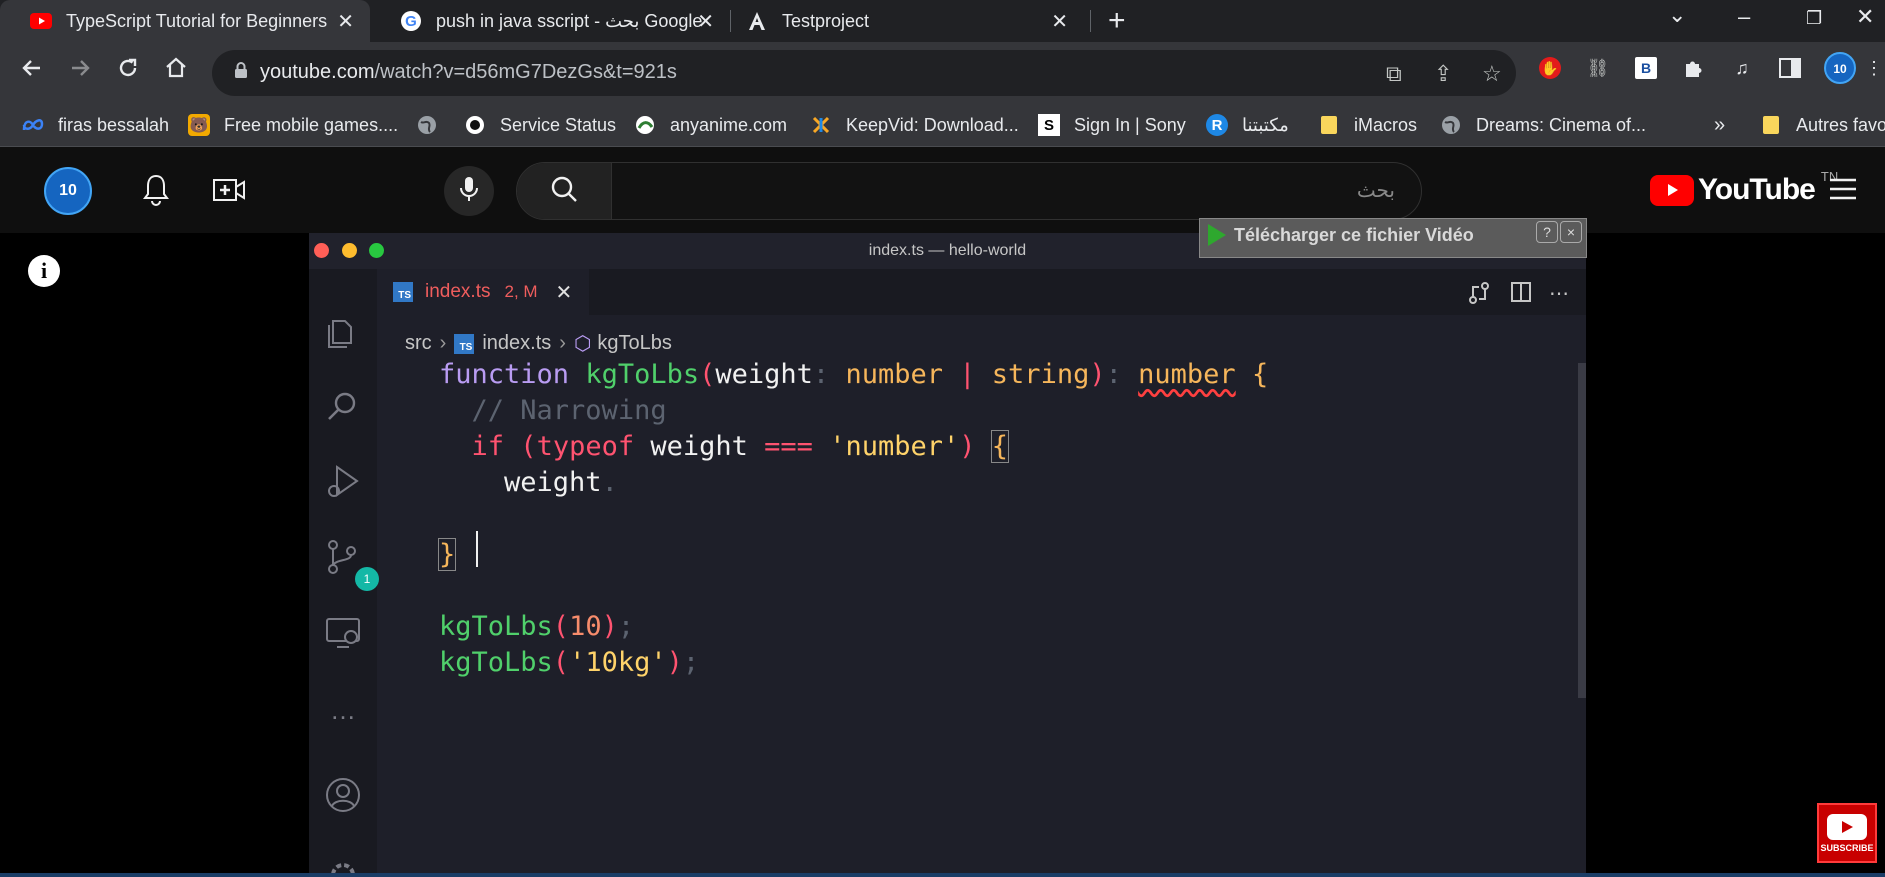 This screenshot has width=1885, height=877. I want to click on tab-youtube: TypeScript Tutorial for Beginners ✕, so click(185, 21).